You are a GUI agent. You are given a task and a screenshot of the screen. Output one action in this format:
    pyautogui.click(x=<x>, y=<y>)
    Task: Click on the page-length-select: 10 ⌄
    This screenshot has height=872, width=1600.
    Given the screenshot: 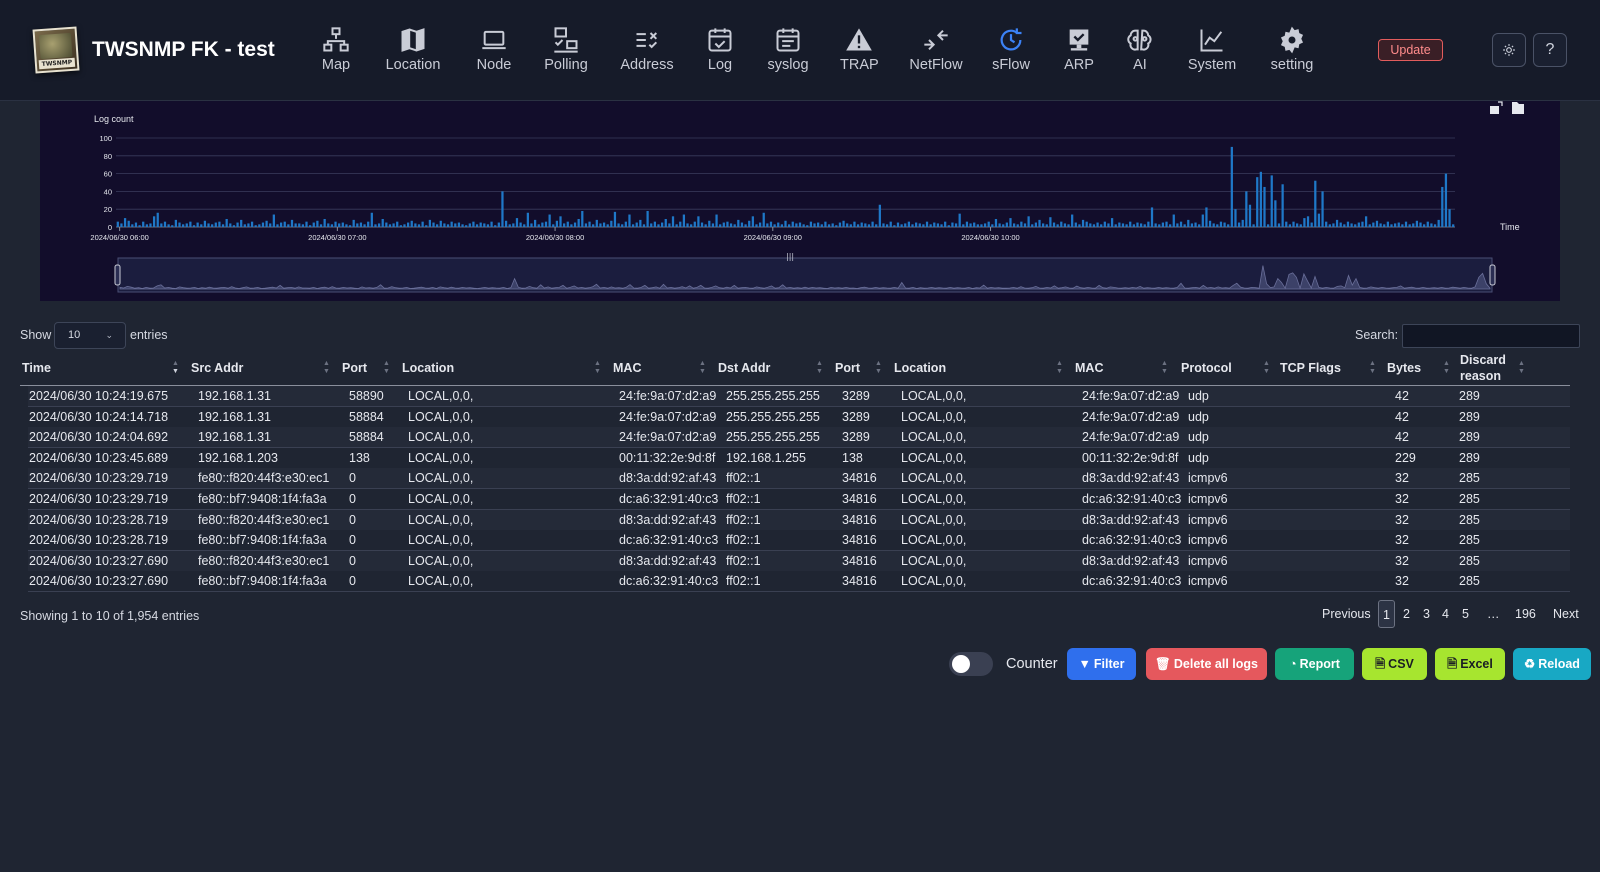 What is the action you would take?
    pyautogui.click(x=90, y=335)
    